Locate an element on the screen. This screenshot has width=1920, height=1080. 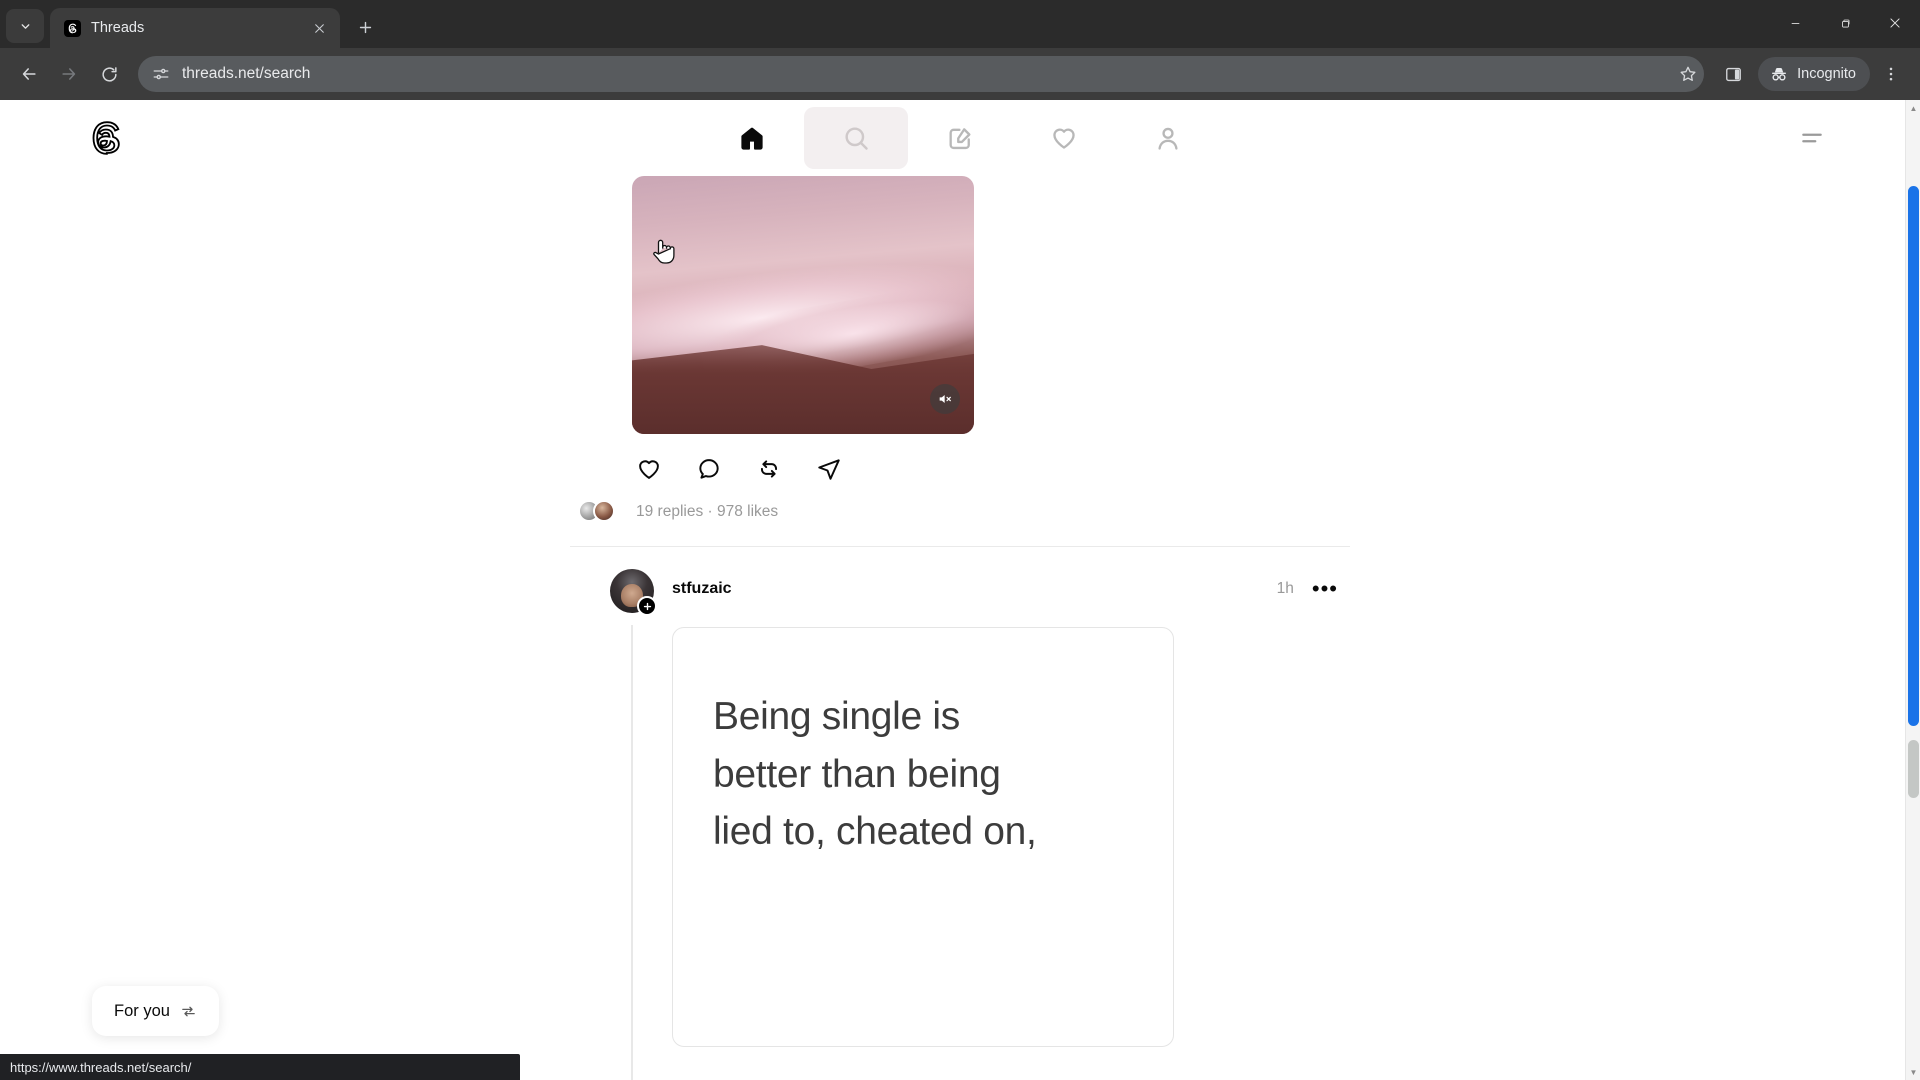
mute-icon is located at coordinates (945, 399).